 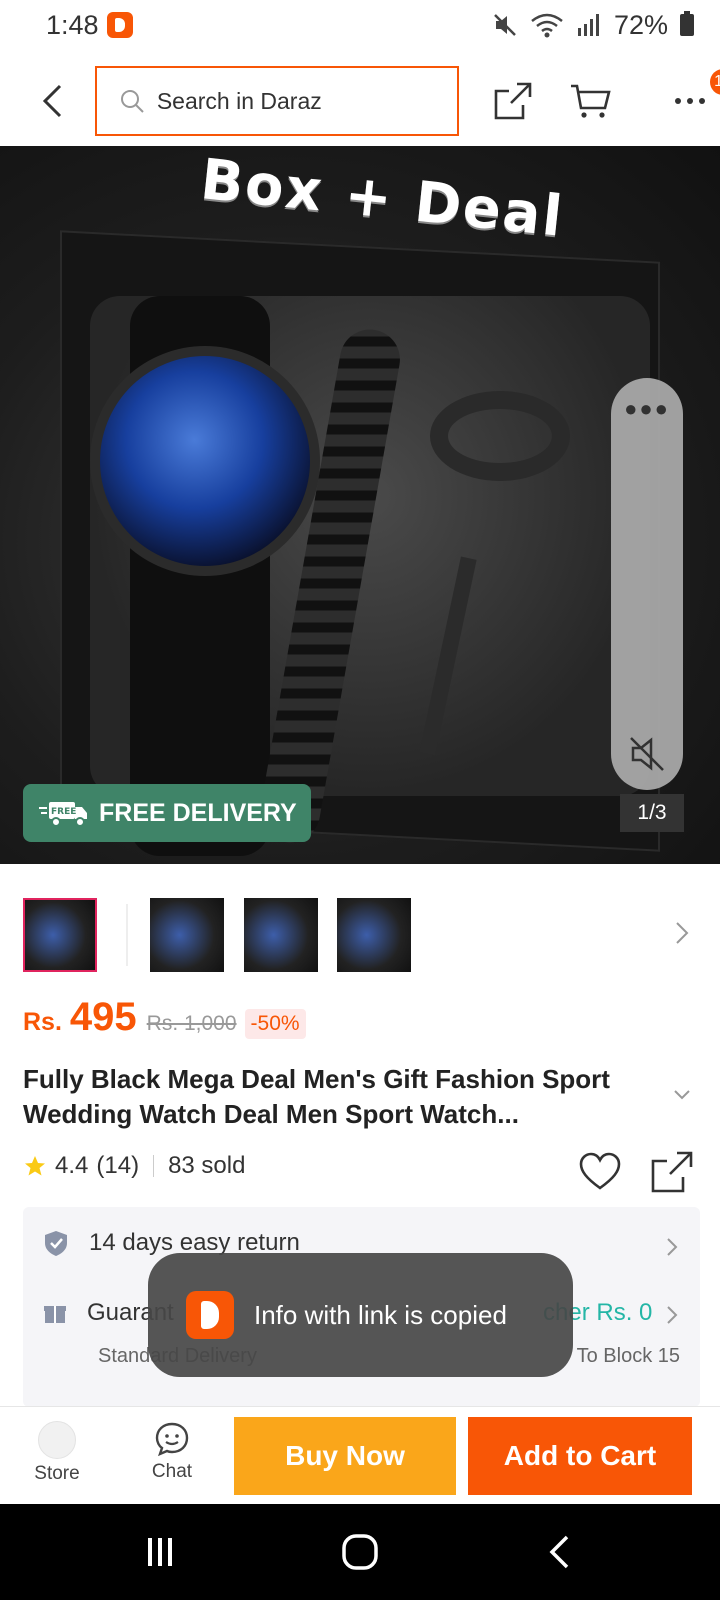 I want to click on status-time: 1:48, so click(x=72, y=24).